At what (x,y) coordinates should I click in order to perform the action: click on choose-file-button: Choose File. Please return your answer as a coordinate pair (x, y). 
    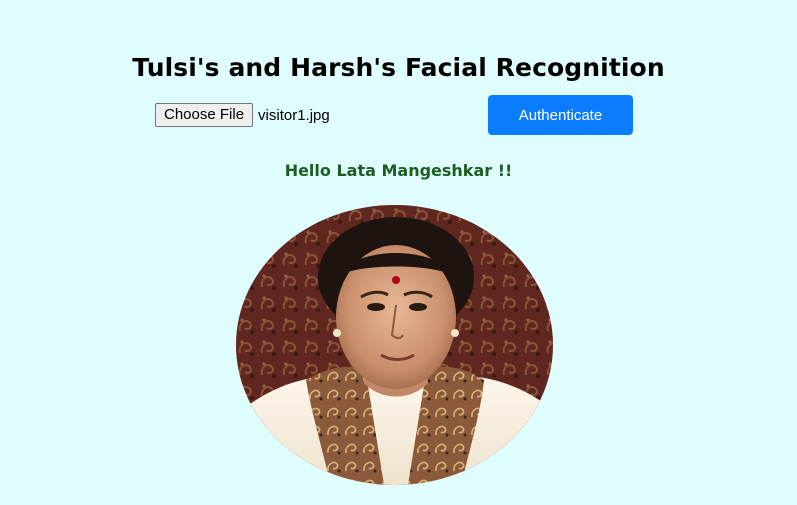
    Looking at the image, I should click on (204, 115).